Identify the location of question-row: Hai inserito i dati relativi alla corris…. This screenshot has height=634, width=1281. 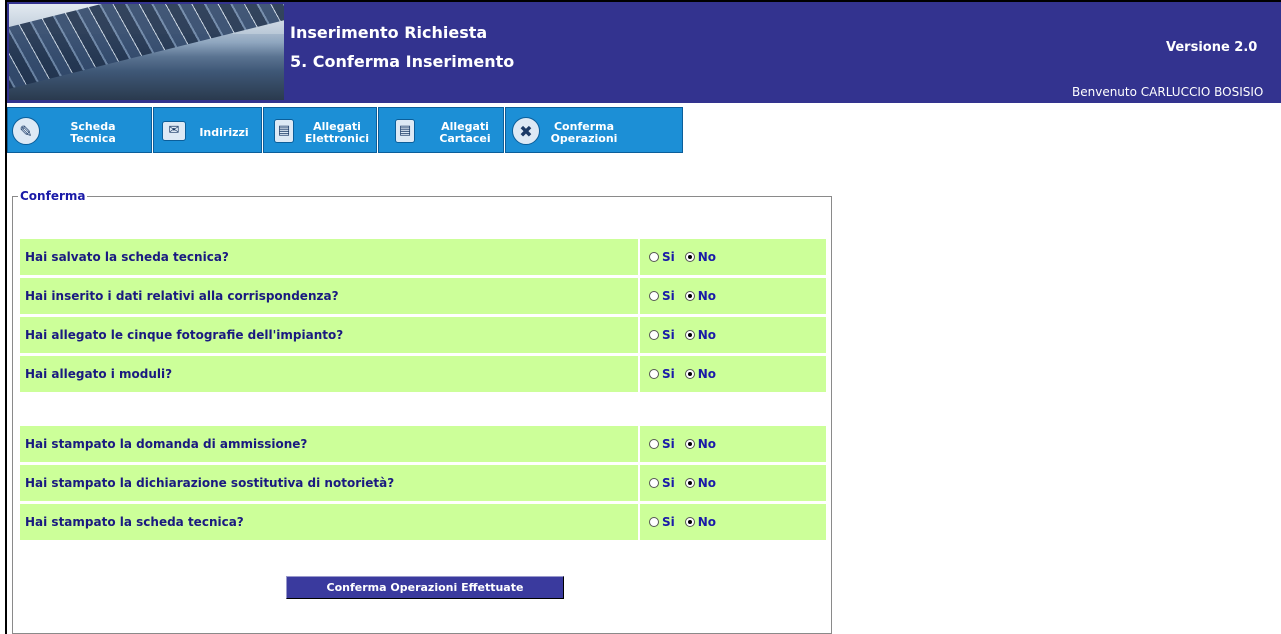
(423, 296).